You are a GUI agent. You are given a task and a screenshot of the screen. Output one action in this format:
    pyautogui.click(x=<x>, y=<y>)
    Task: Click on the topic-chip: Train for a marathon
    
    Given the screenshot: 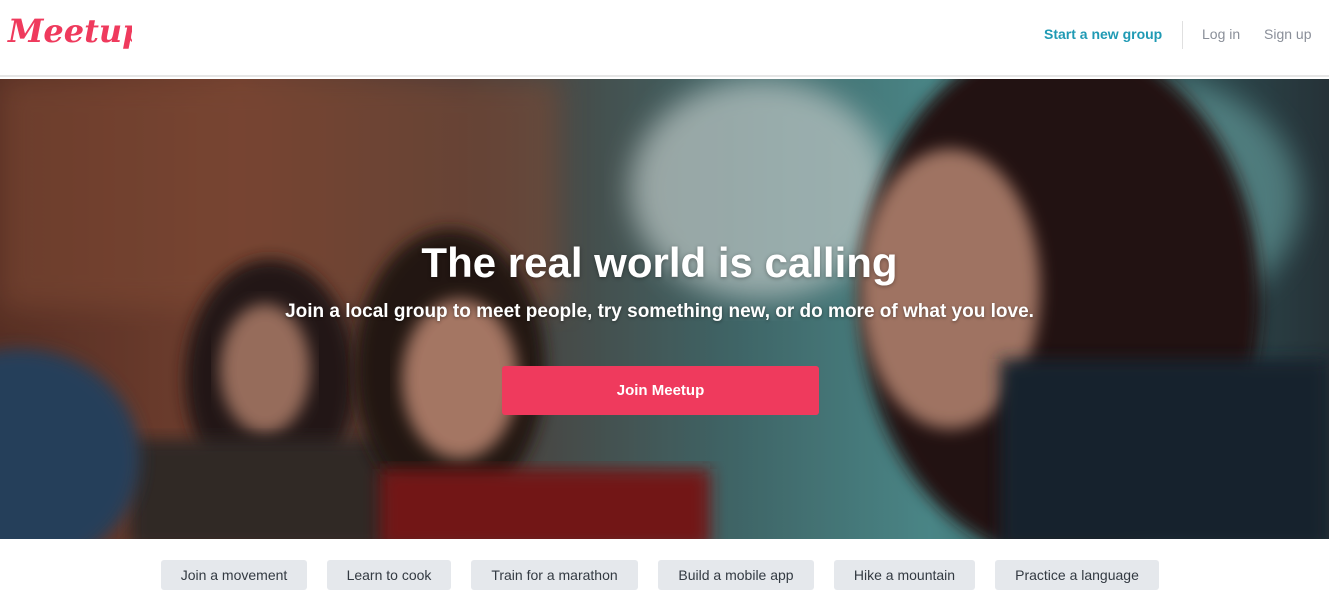 What is the action you would take?
    pyautogui.click(x=554, y=575)
    